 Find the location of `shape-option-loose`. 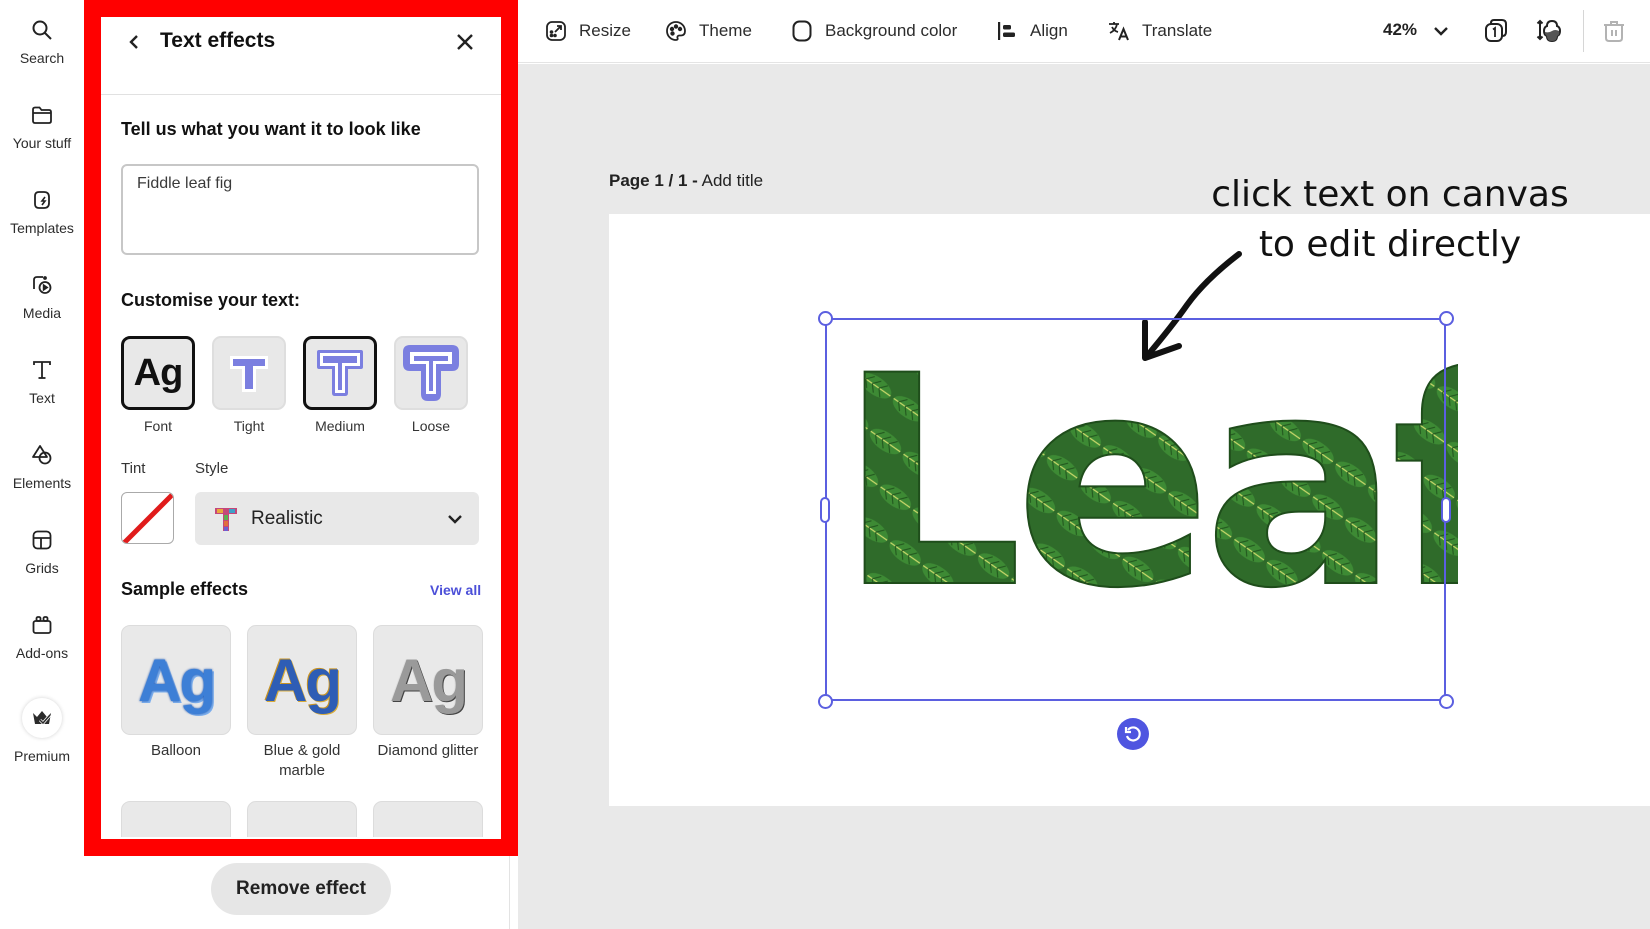

shape-option-loose is located at coordinates (431, 373).